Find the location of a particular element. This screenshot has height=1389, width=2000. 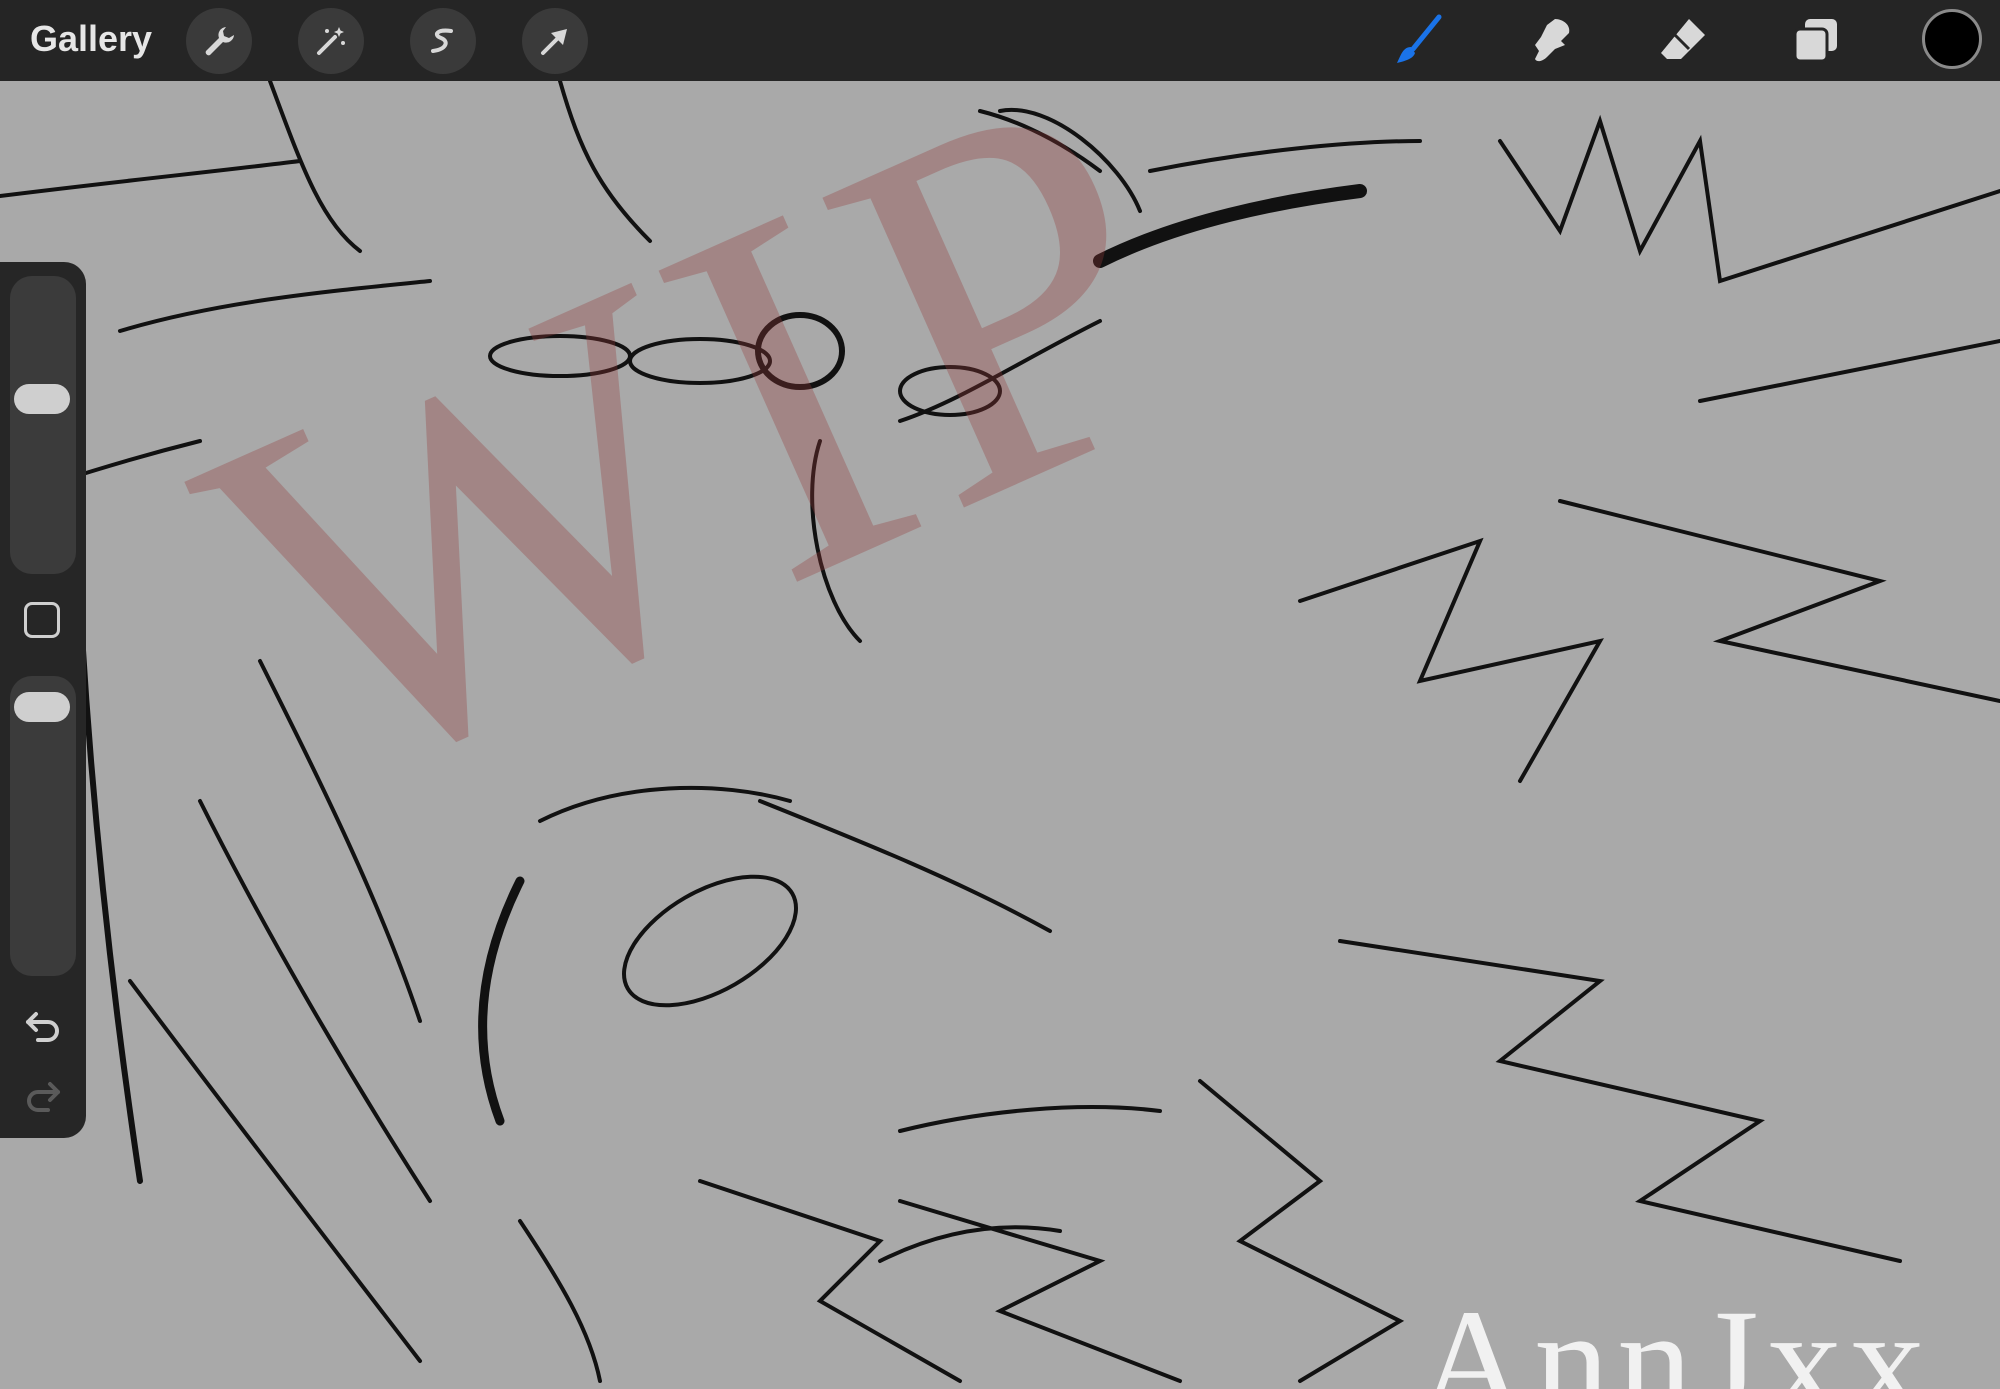

modify-button is located at coordinates (42, 620).